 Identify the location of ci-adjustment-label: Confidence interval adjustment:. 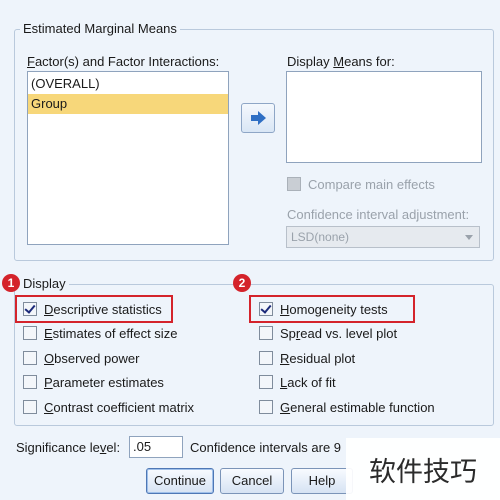
(378, 214).